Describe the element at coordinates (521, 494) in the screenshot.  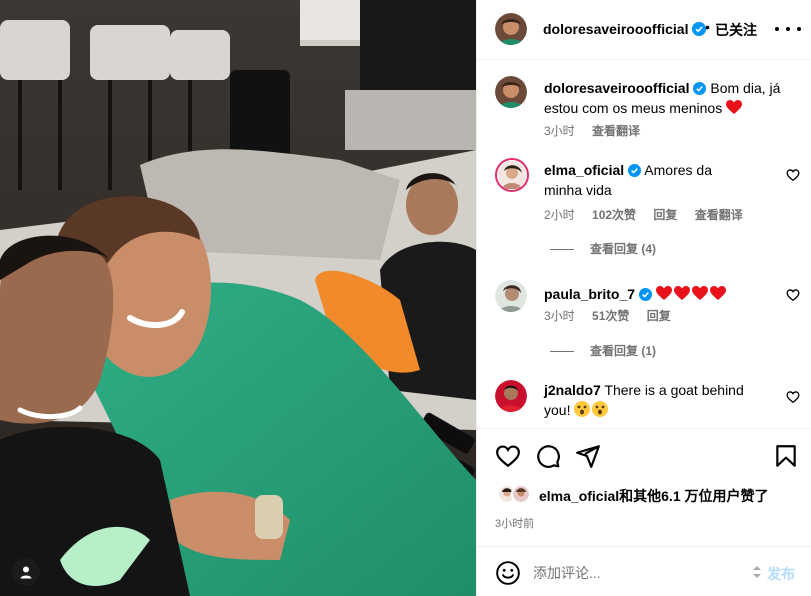
I see `liker-avatar` at that location.